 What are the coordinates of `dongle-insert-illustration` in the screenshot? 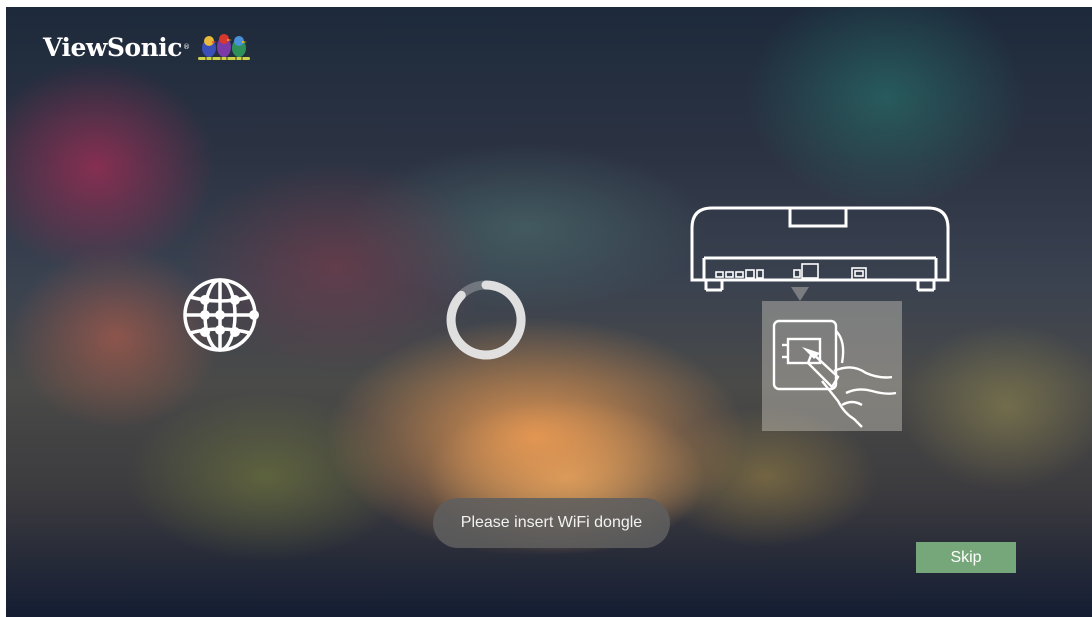 It's located at (832, 366).